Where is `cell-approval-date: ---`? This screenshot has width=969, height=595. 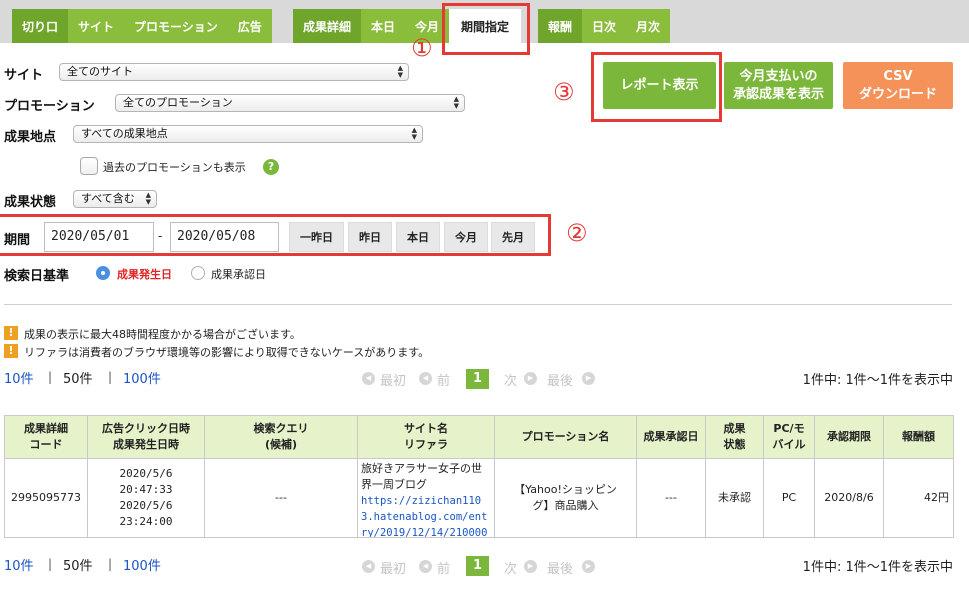 cell-approval-date: --- is located at coordinates (671, 498).